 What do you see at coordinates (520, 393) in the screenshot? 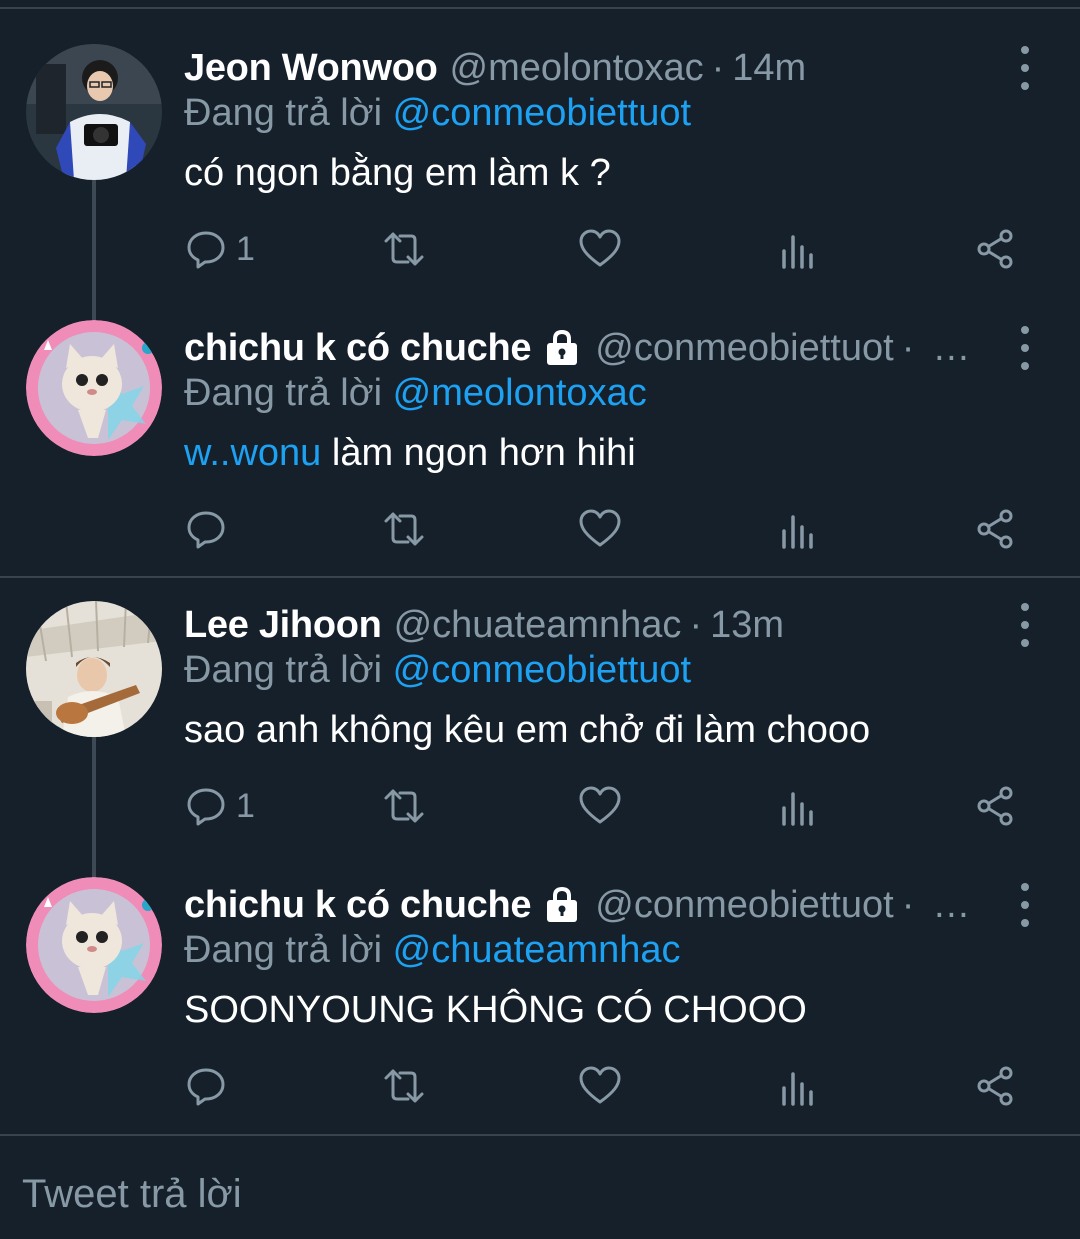
I see `replying-mention: @meolontoxac` at bounding box center [520, 393].